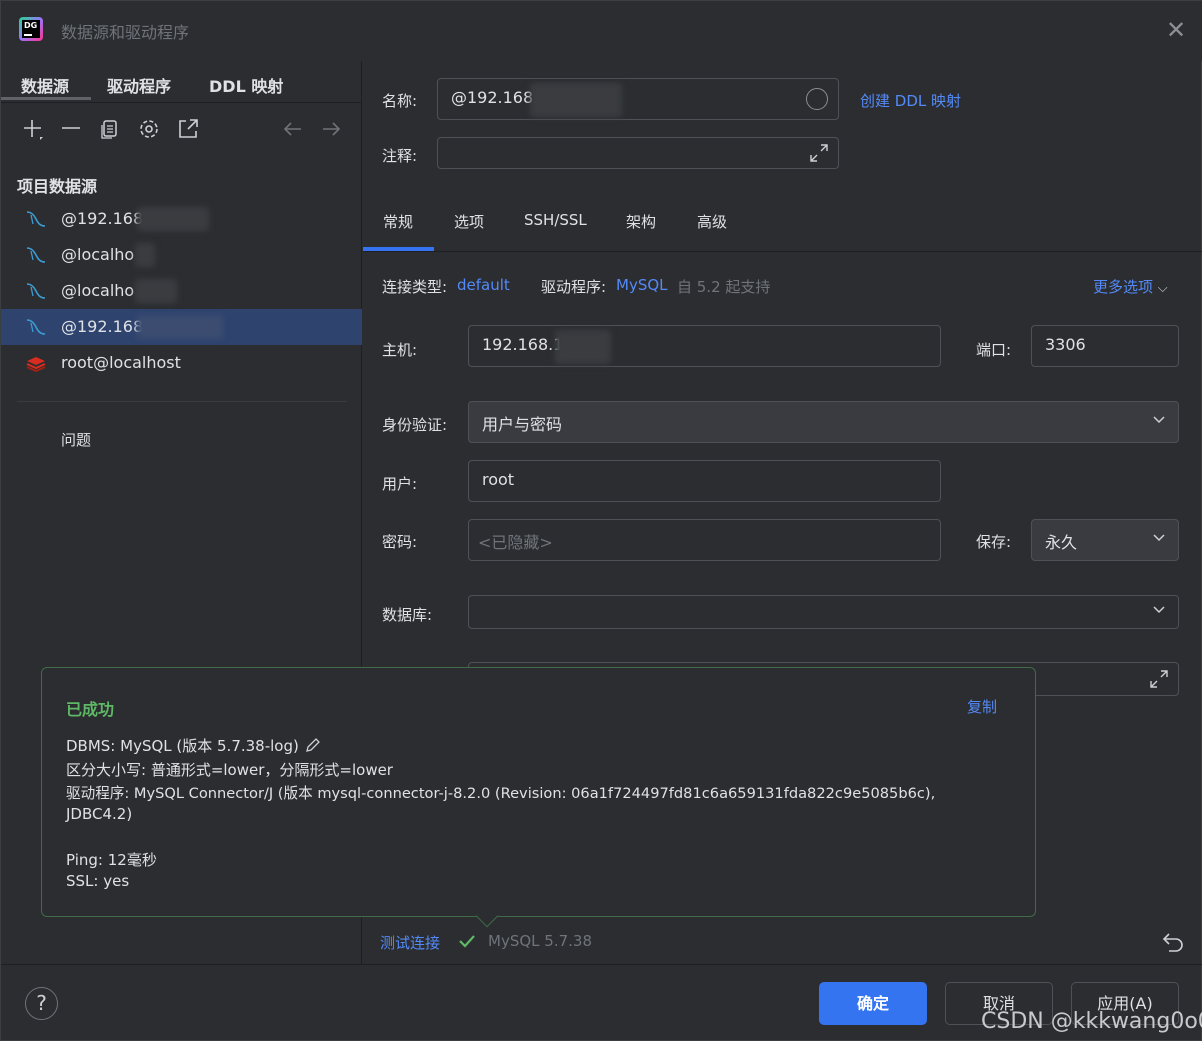  What do you see at coordinates (638, 153) in the screenshot?
I see `comment-field` at bounding box center [638, 153].